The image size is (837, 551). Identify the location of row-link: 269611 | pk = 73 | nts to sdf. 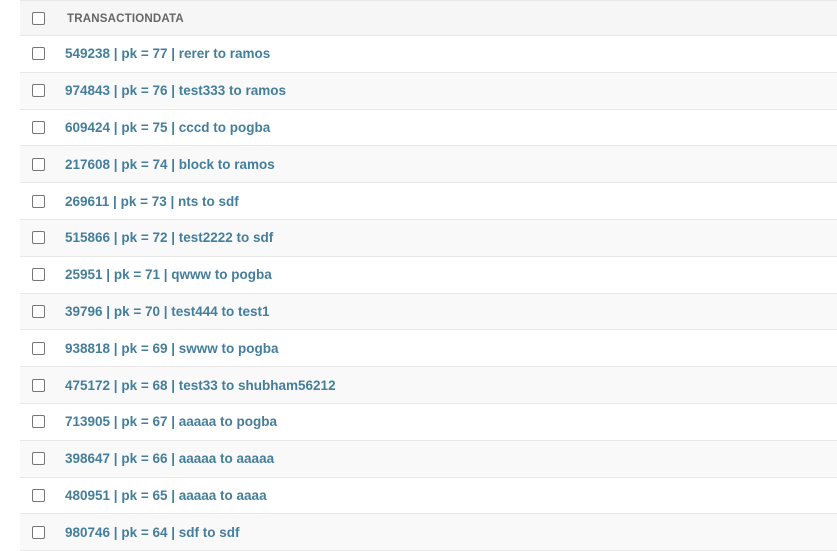
(152, 201).